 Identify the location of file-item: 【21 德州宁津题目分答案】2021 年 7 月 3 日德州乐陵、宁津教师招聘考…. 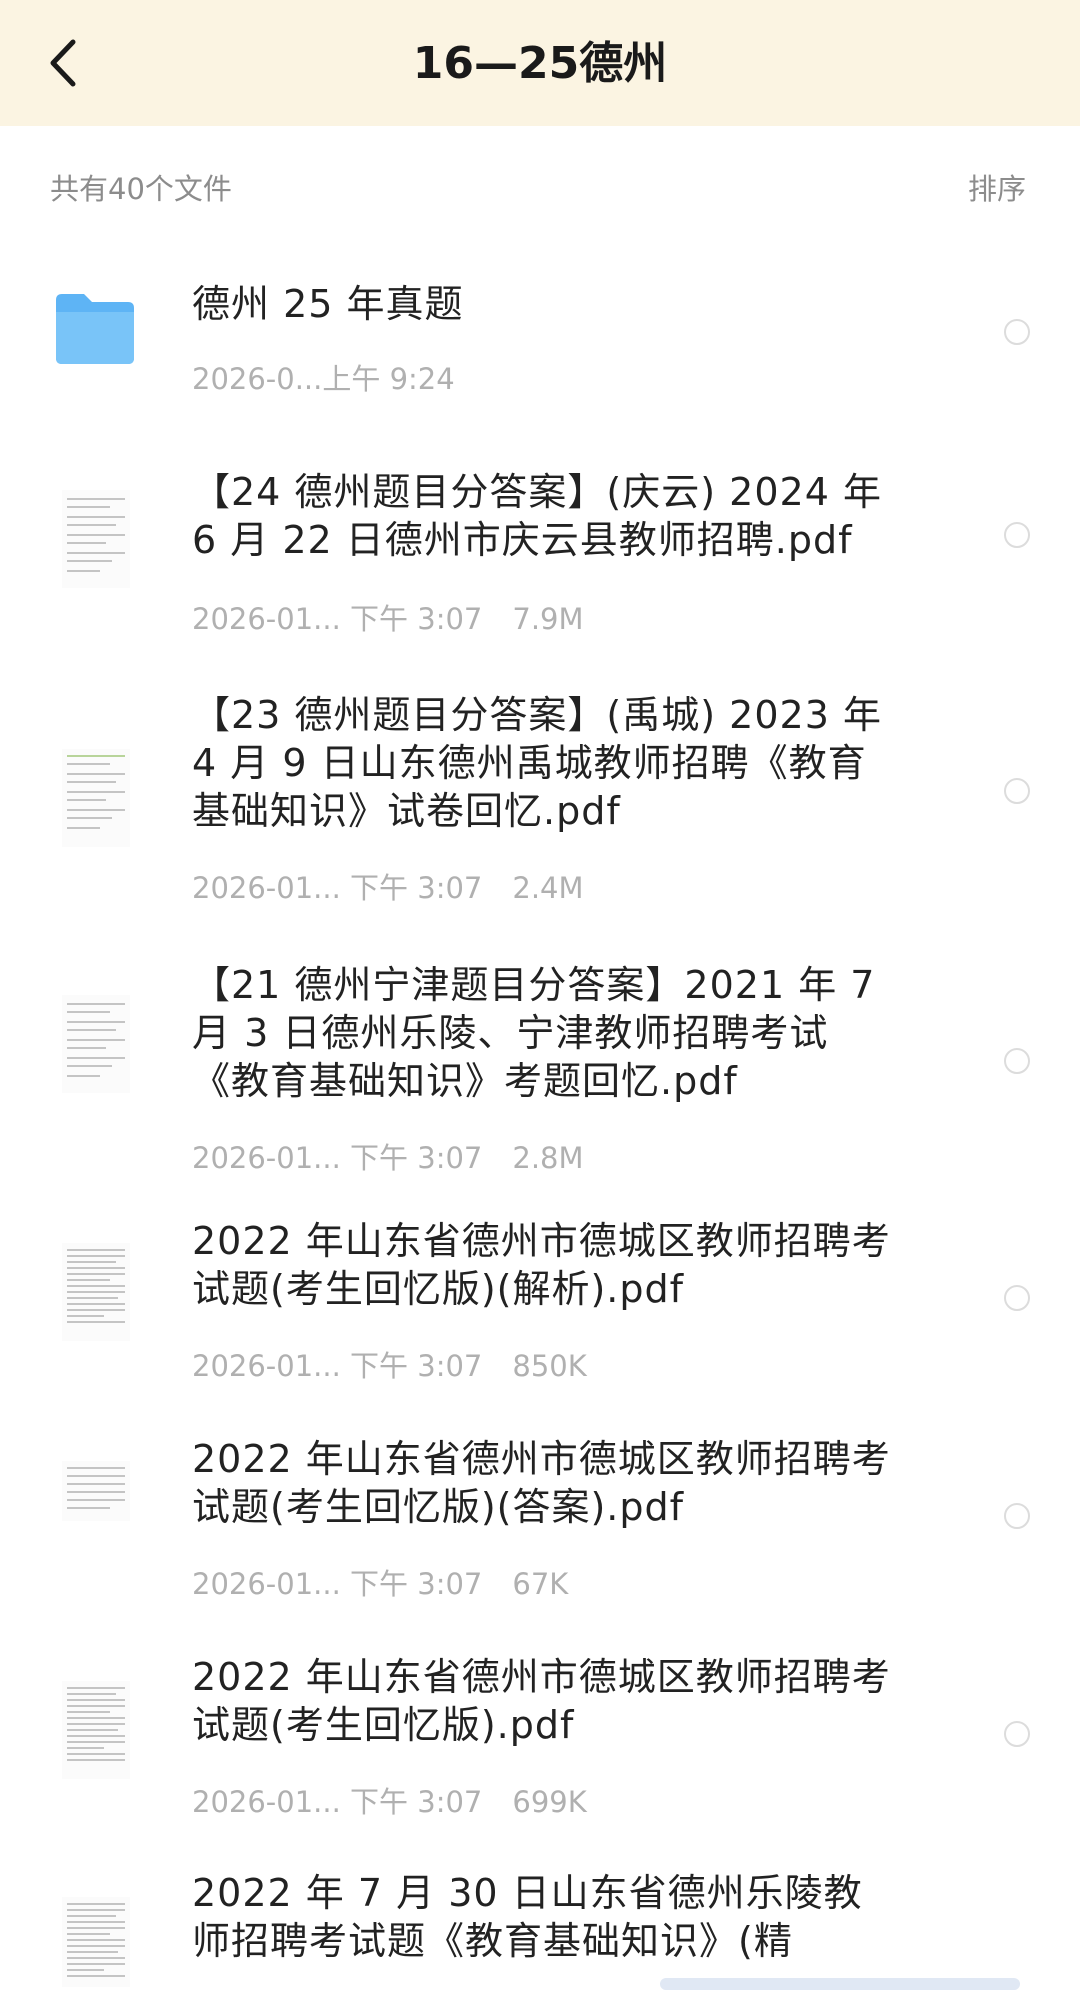
(540, 1071).